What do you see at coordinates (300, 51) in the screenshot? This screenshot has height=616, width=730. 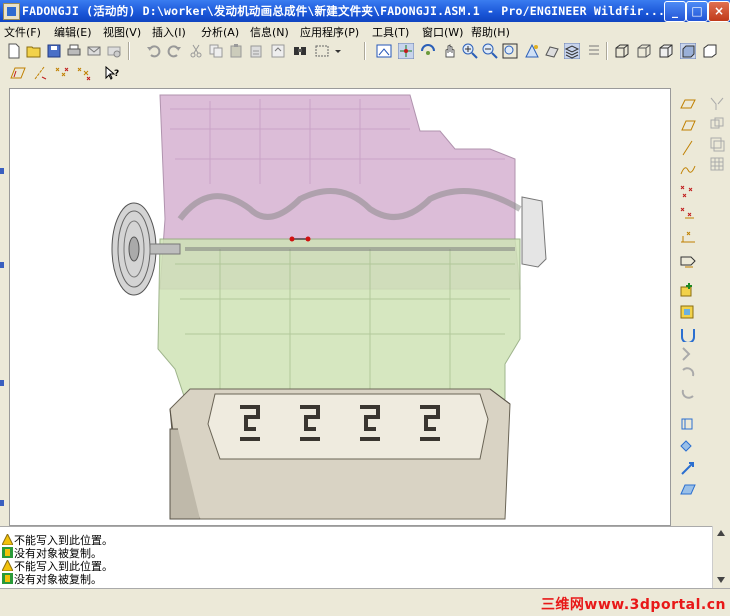 I see `find-icon` at bounding box center [300, 51].